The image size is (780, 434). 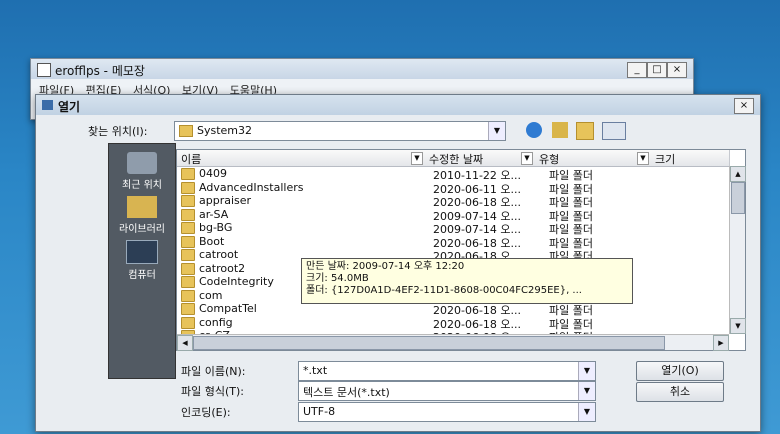 What do you see at coordinates (216, 322) in the screenshot?
I see `file-name: config` at bounding box center [216, 322].